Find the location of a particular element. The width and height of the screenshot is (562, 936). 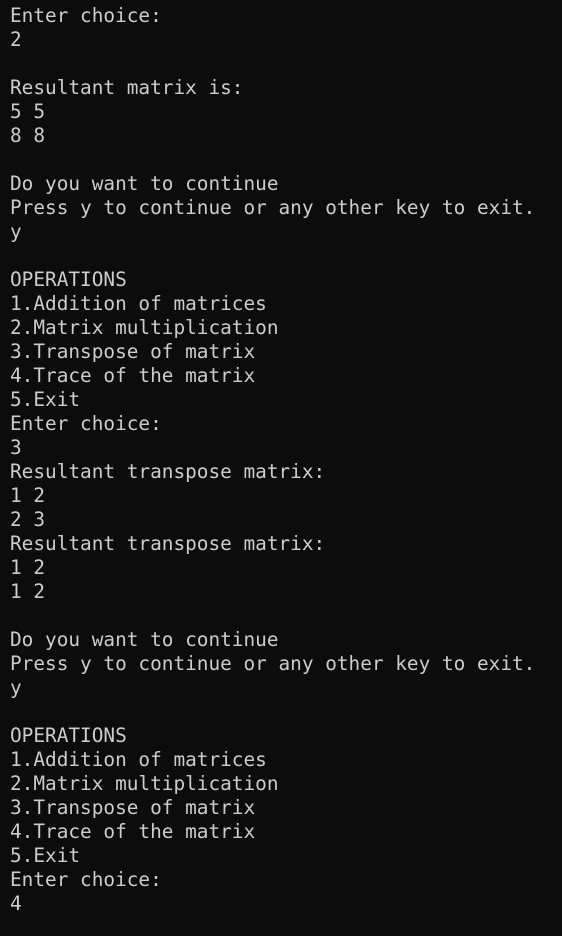

terminal-line: 8 8 is located at coordinates (28, 135).